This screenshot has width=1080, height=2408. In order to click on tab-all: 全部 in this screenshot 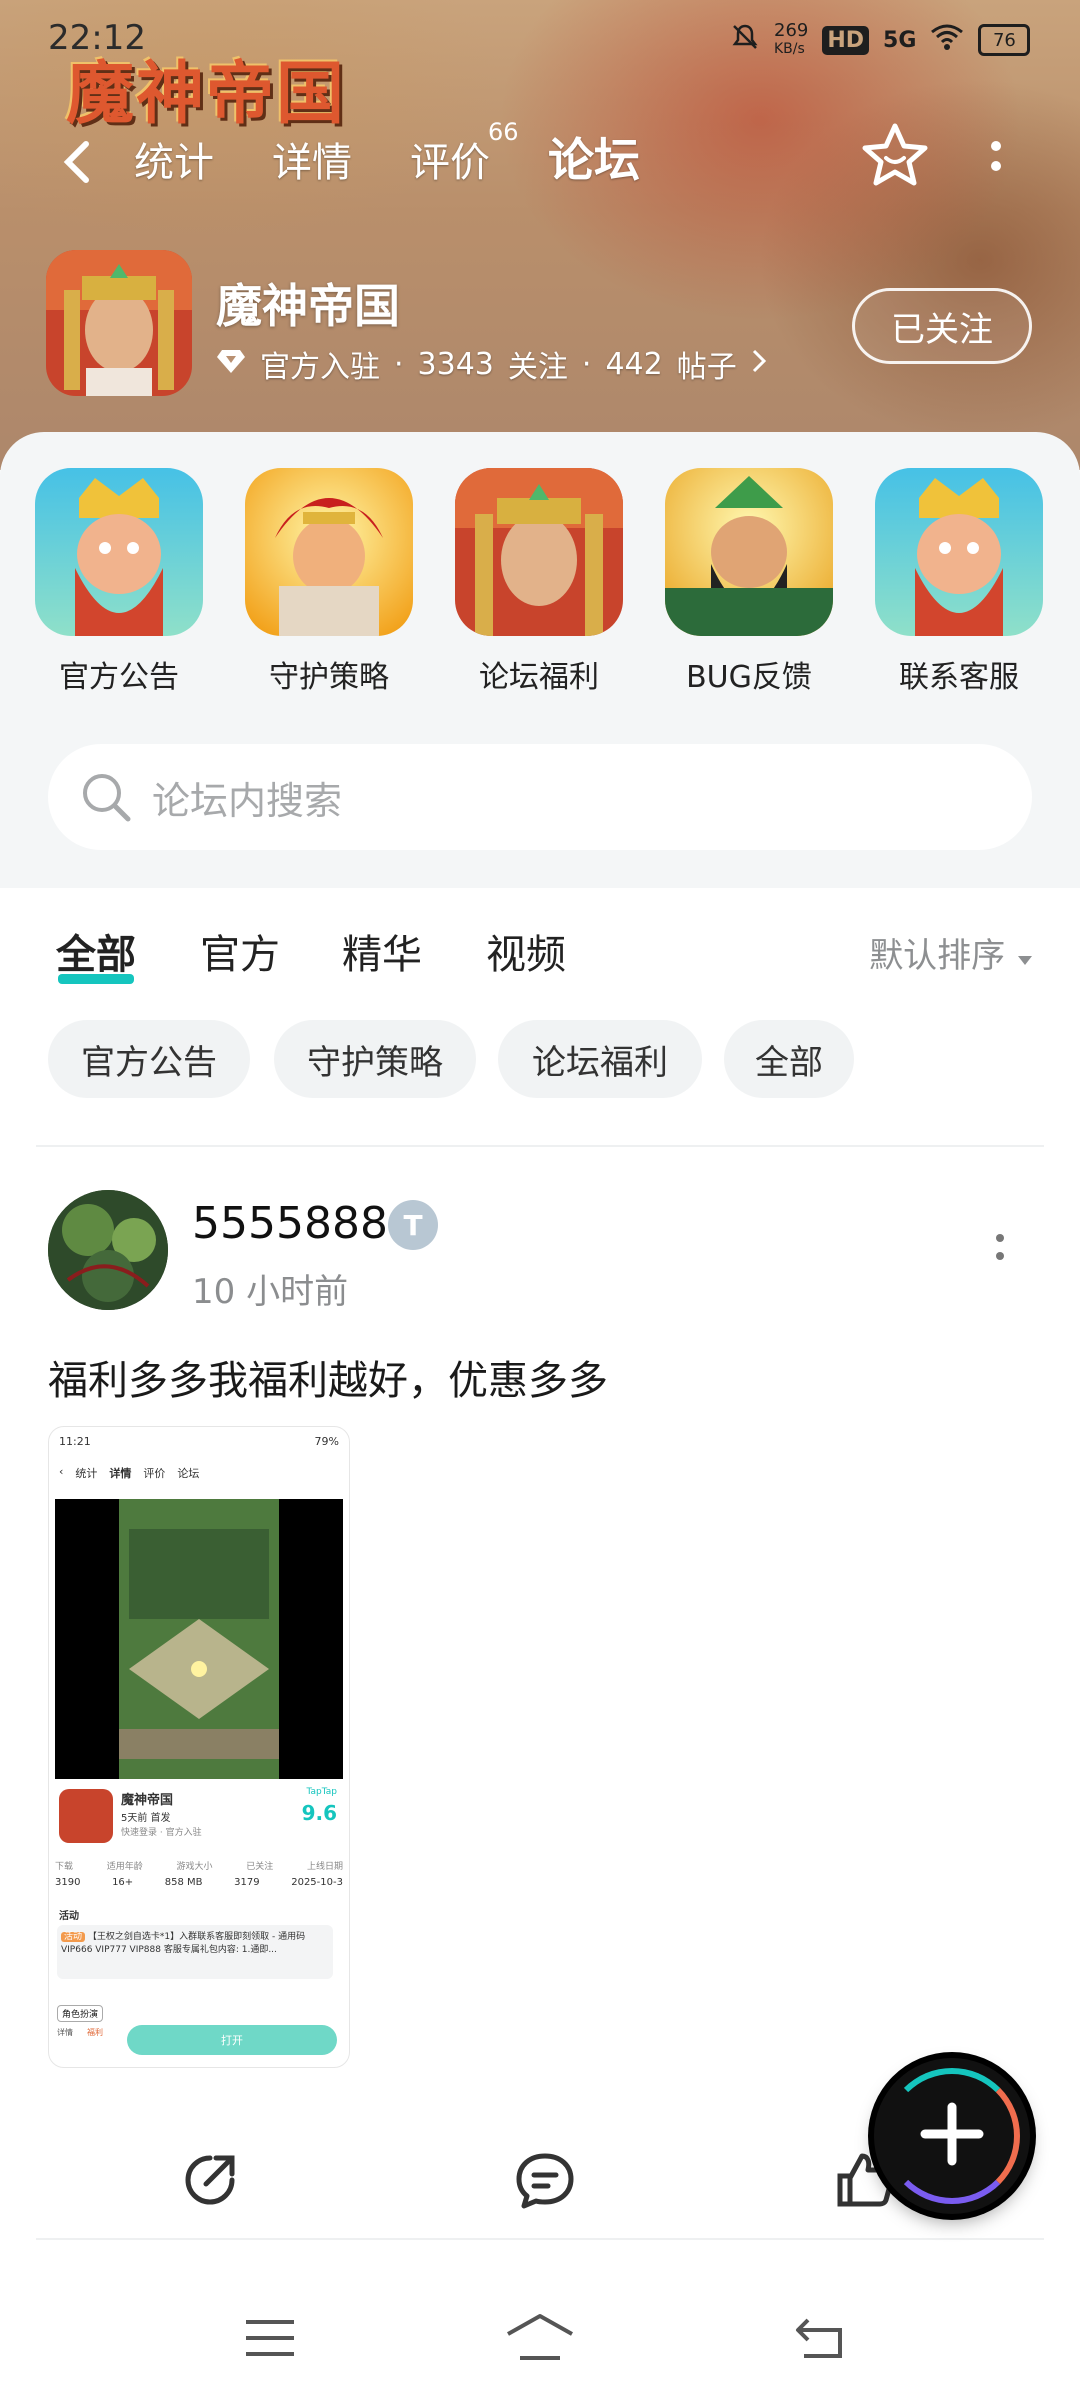, I will do `click(96, 953)`.